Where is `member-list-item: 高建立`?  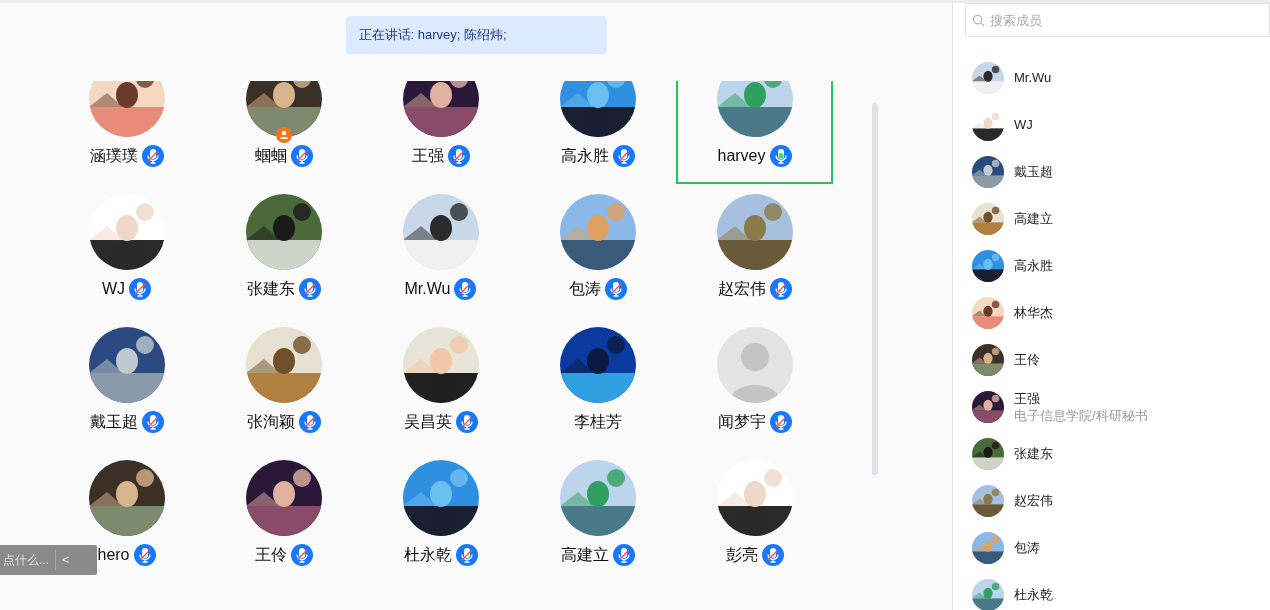
member-list-item: 高建立 is located at coordinates (1117, 218).